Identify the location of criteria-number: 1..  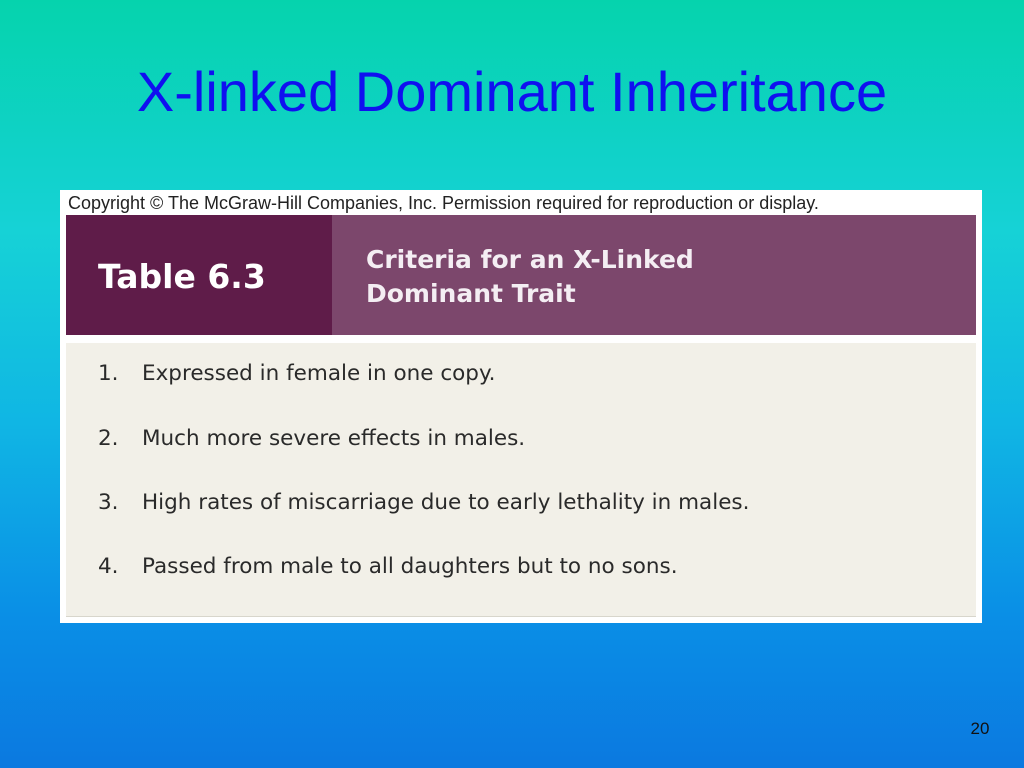
(108, 373).